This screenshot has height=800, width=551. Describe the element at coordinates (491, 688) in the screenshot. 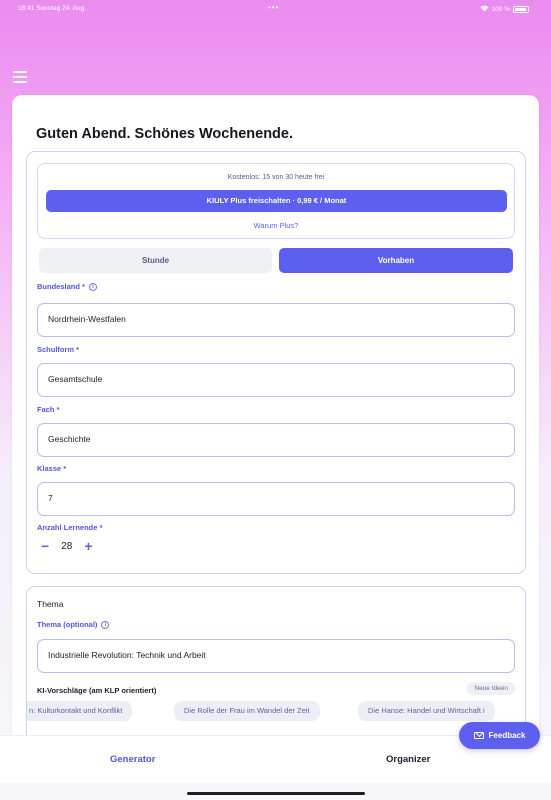

I see `new-ideas-button: Neue Ideen` at that location.